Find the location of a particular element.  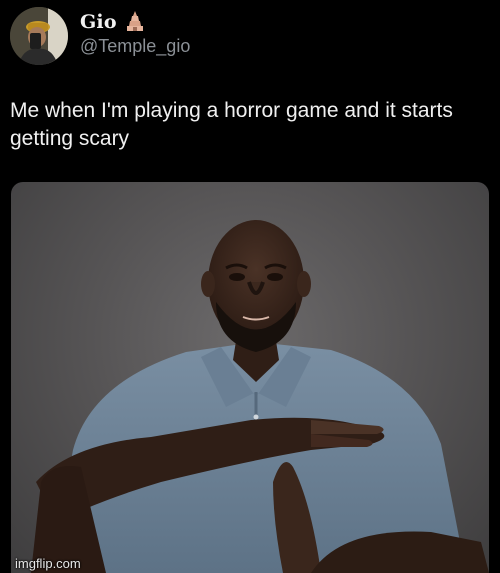

temple-icon is located at coordinates (135, 22).